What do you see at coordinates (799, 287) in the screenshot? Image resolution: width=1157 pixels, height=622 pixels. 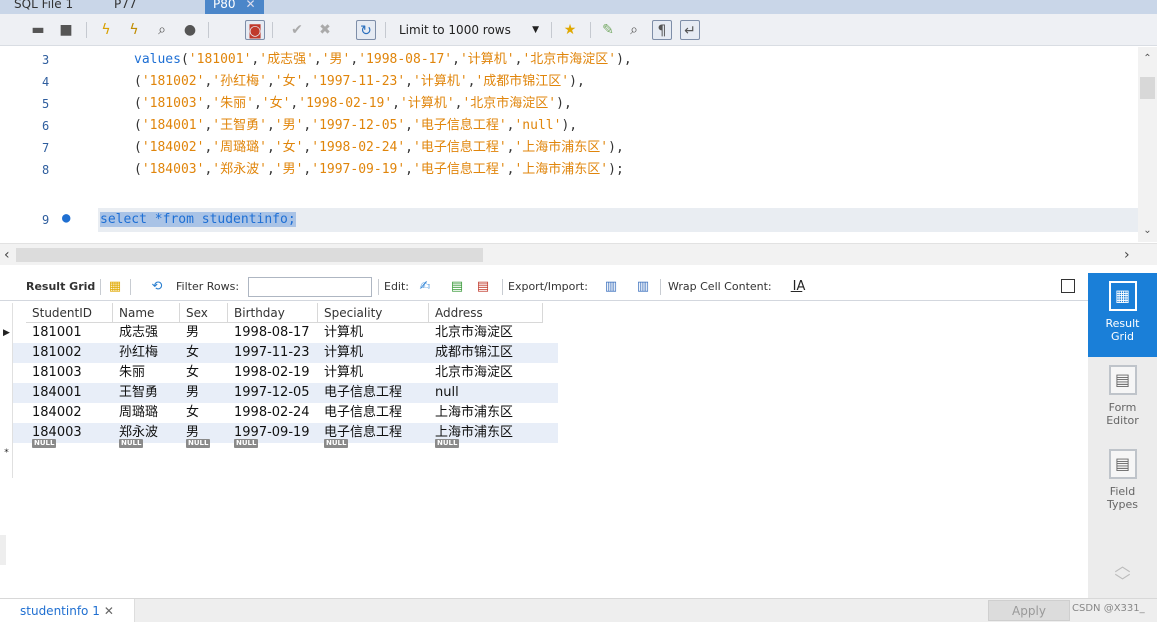 I see `wrap-cell-icon: I͟A` at bounding box center [799, 287].